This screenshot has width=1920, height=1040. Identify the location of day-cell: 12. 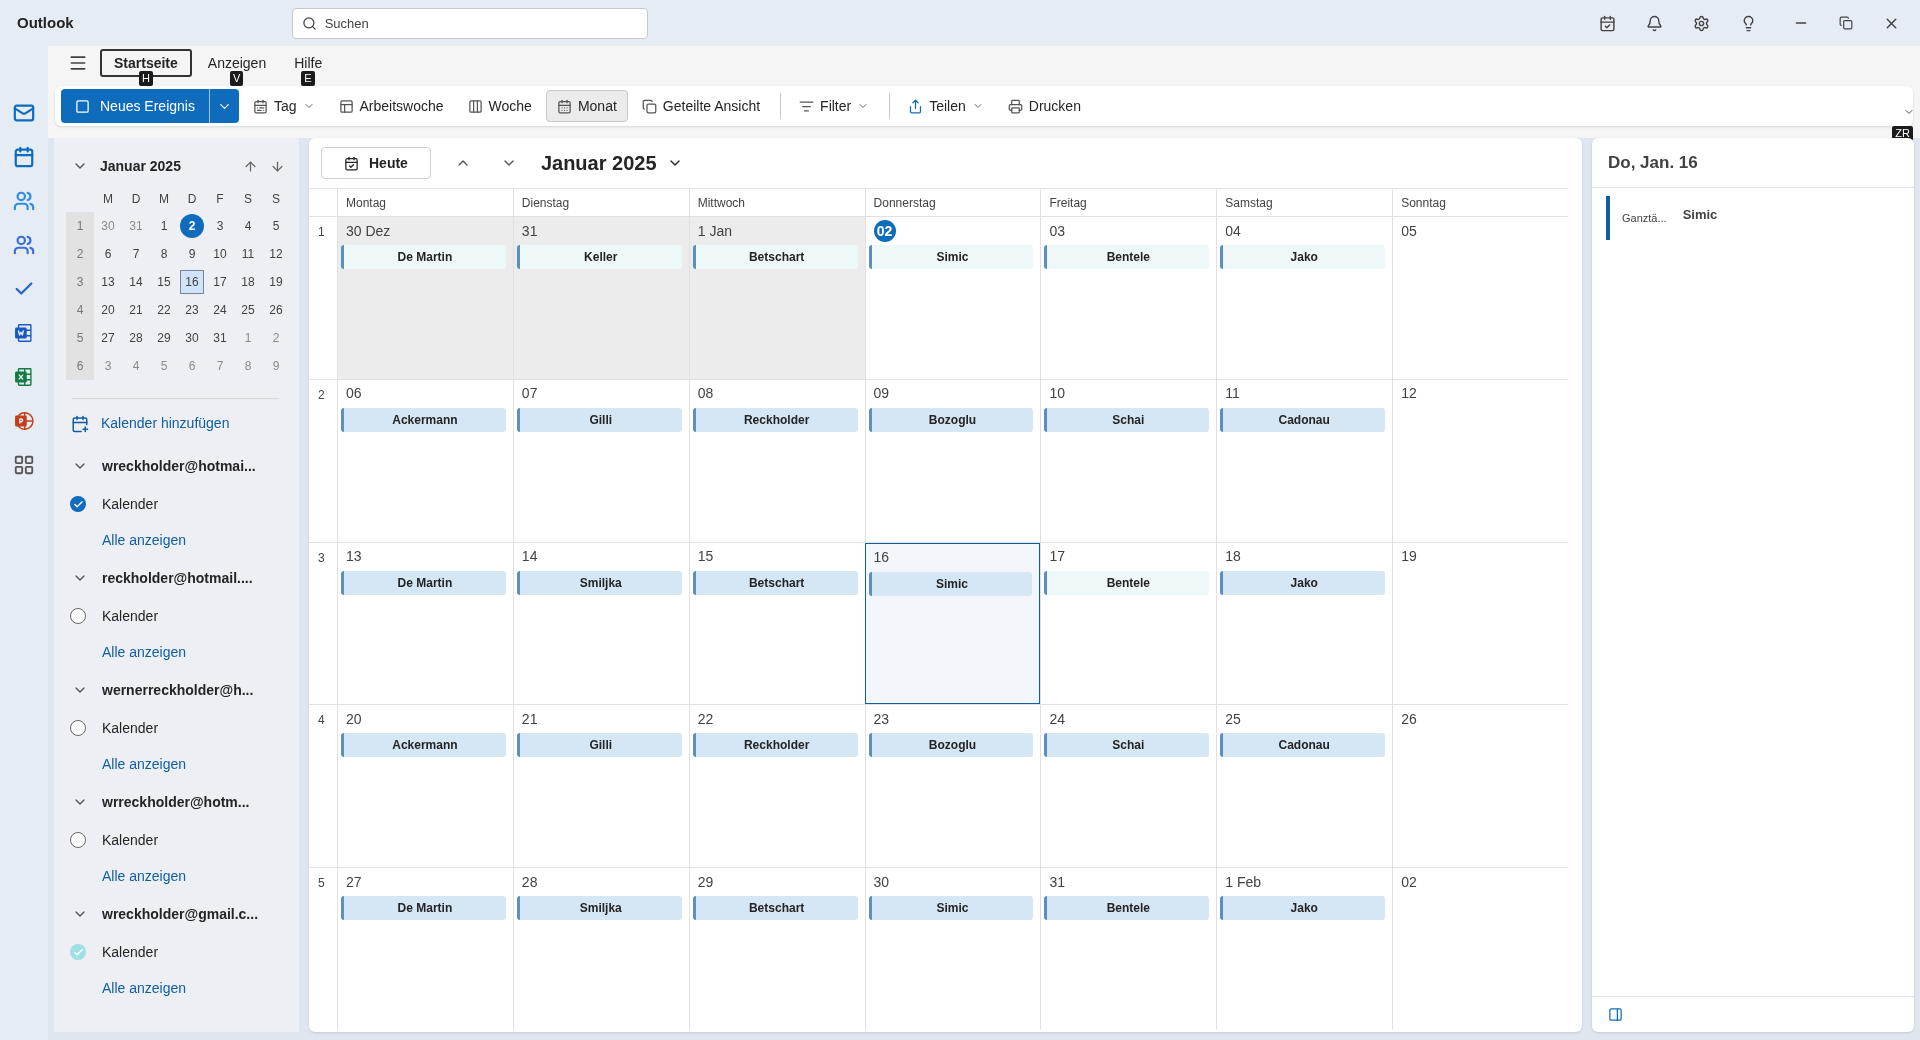
(1480, 460).